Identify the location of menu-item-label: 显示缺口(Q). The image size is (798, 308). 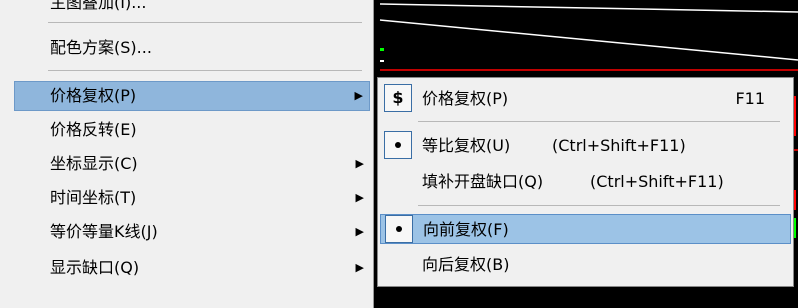
(95, 267).